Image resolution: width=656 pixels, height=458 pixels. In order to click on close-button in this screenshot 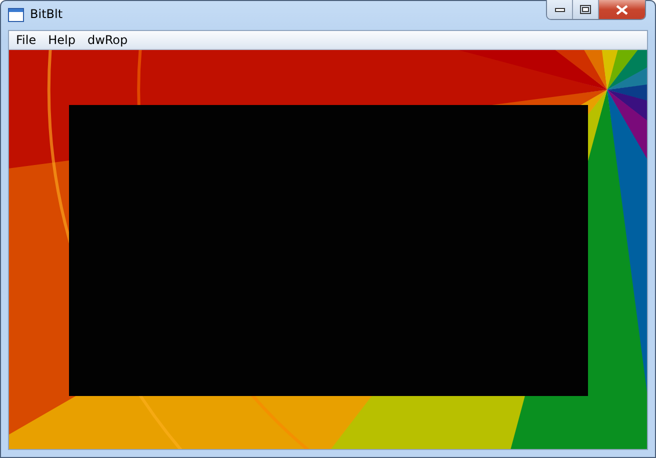, I will do `click(622, 9)`.